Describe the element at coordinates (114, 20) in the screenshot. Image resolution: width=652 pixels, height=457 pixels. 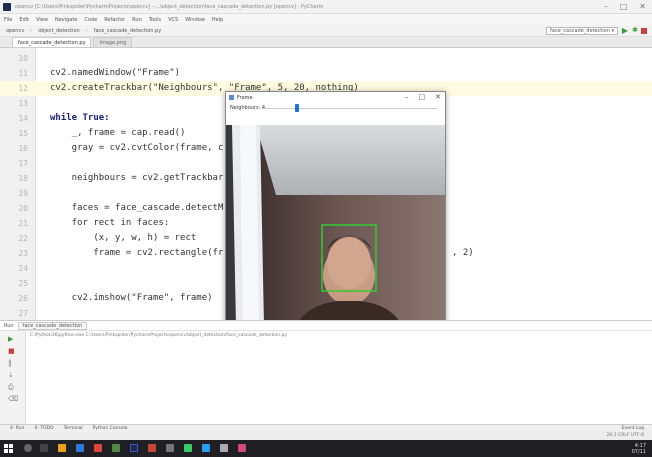
I see `menu-refactor: Refactor` at that location.